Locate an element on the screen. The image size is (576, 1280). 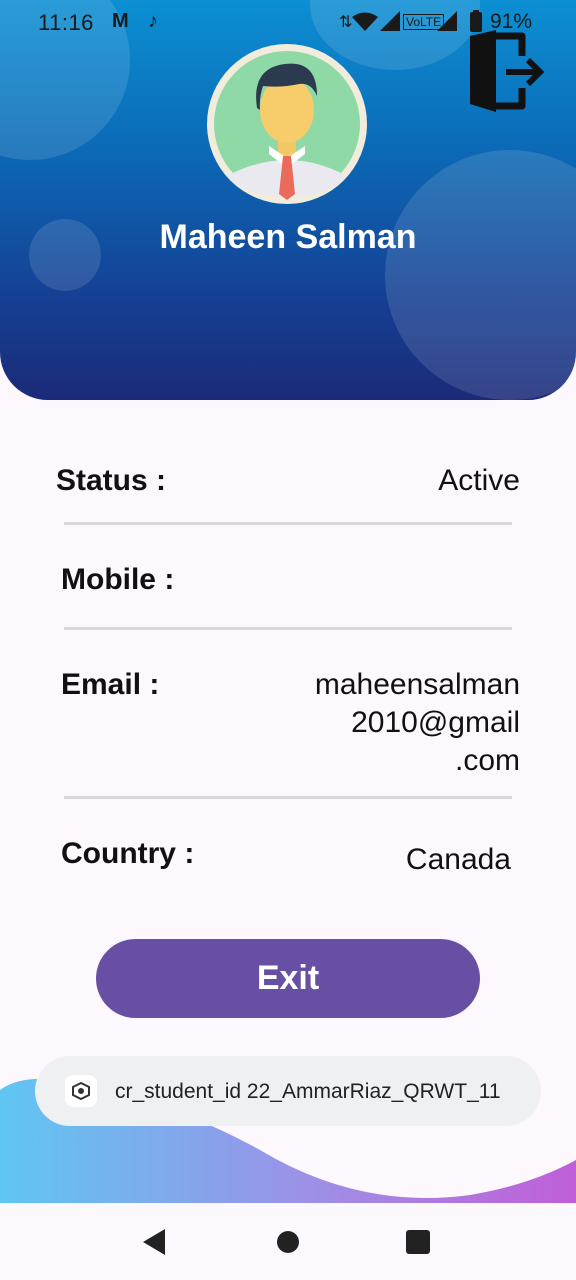
exit-button: Exit is located at coordinates (288, 978).